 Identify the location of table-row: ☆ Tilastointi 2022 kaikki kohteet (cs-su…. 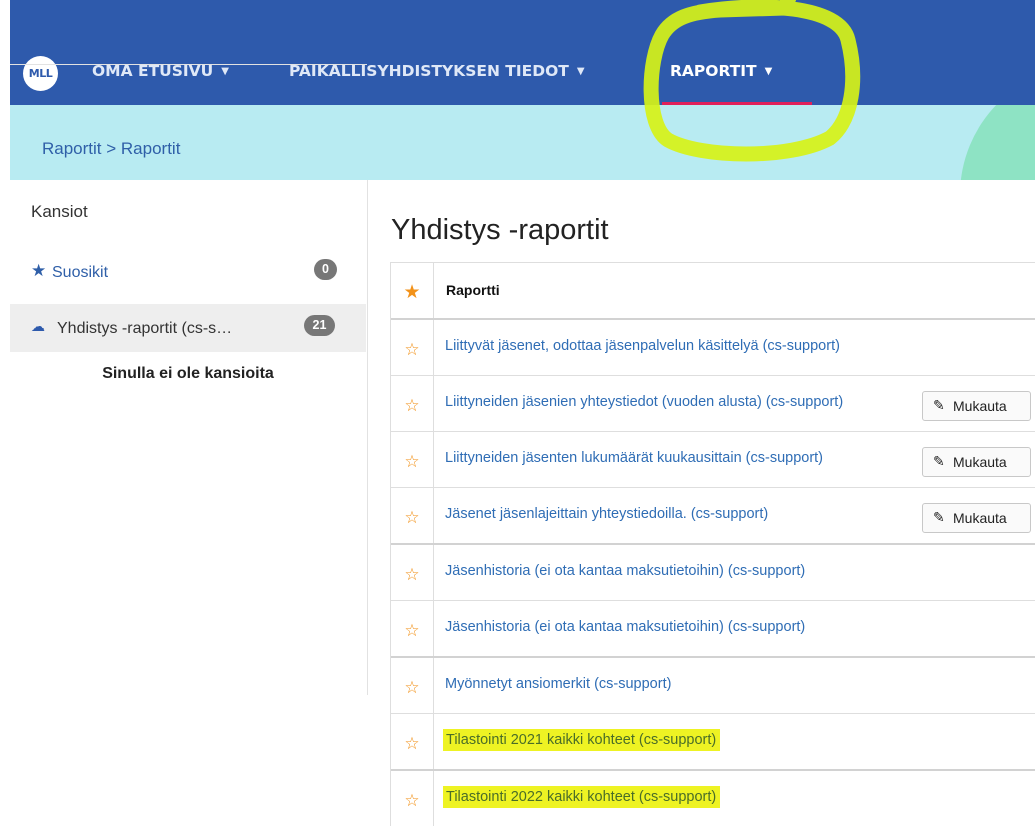
(713, 798).